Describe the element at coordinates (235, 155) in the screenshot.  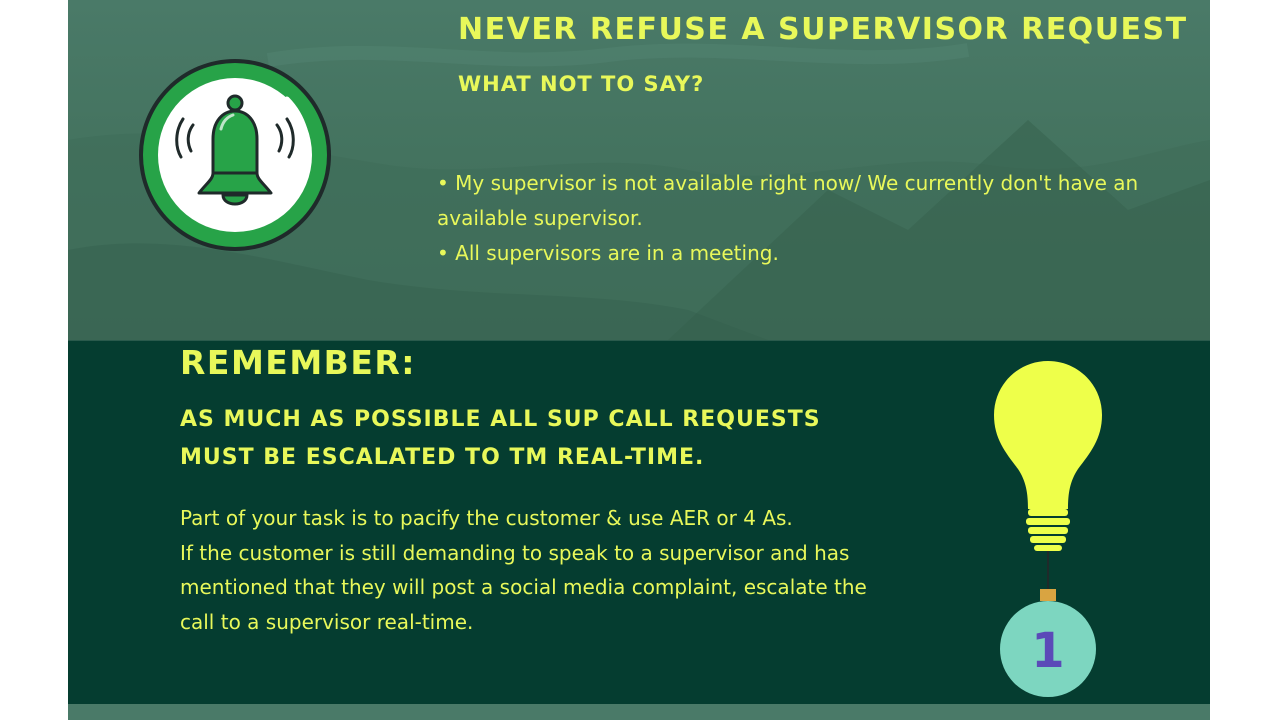
I see `bell-icon` at that location.